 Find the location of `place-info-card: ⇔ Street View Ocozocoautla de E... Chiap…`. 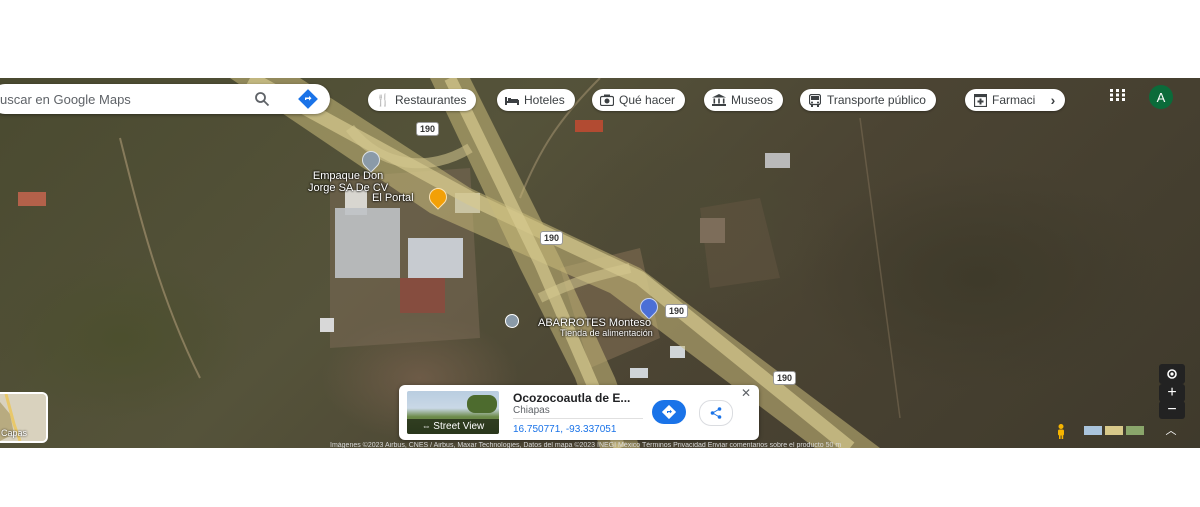

place-info-card: ⇔ Street View Ocozocoautla de E... Chiap… is located at coordinates (579, 412).